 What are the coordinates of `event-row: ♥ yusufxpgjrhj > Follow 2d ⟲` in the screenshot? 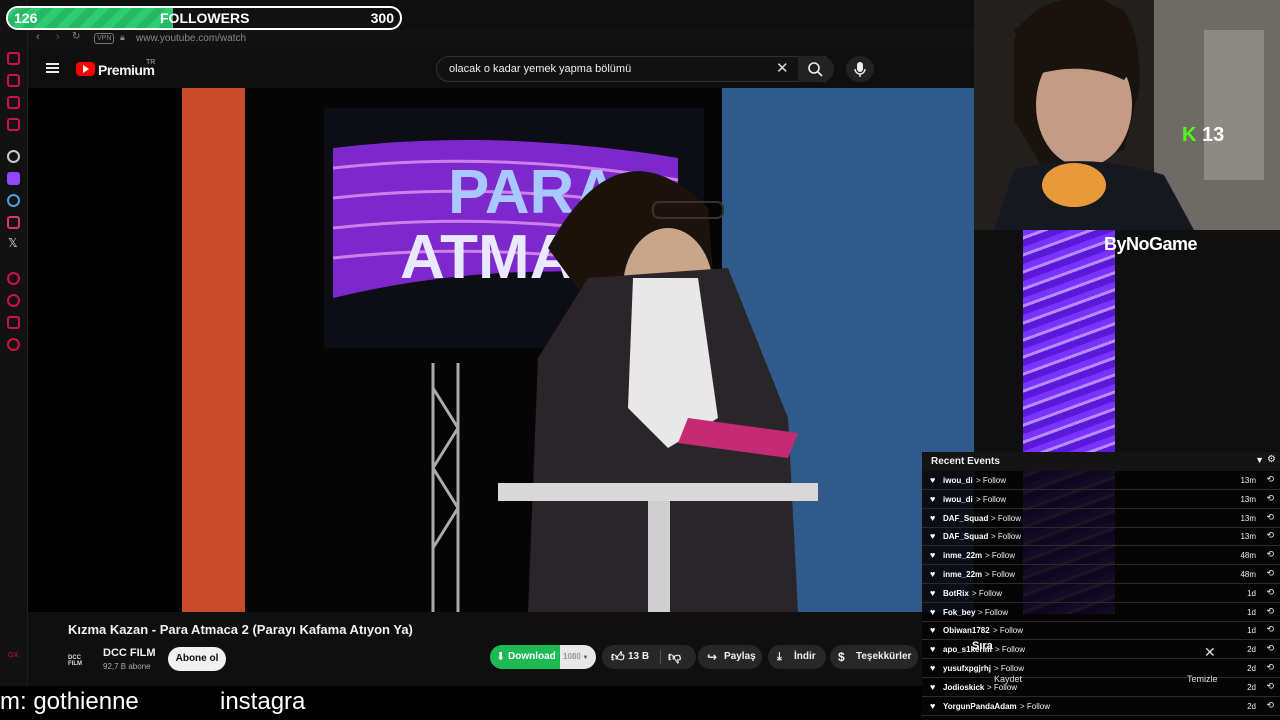 It's located at (1101, 668).